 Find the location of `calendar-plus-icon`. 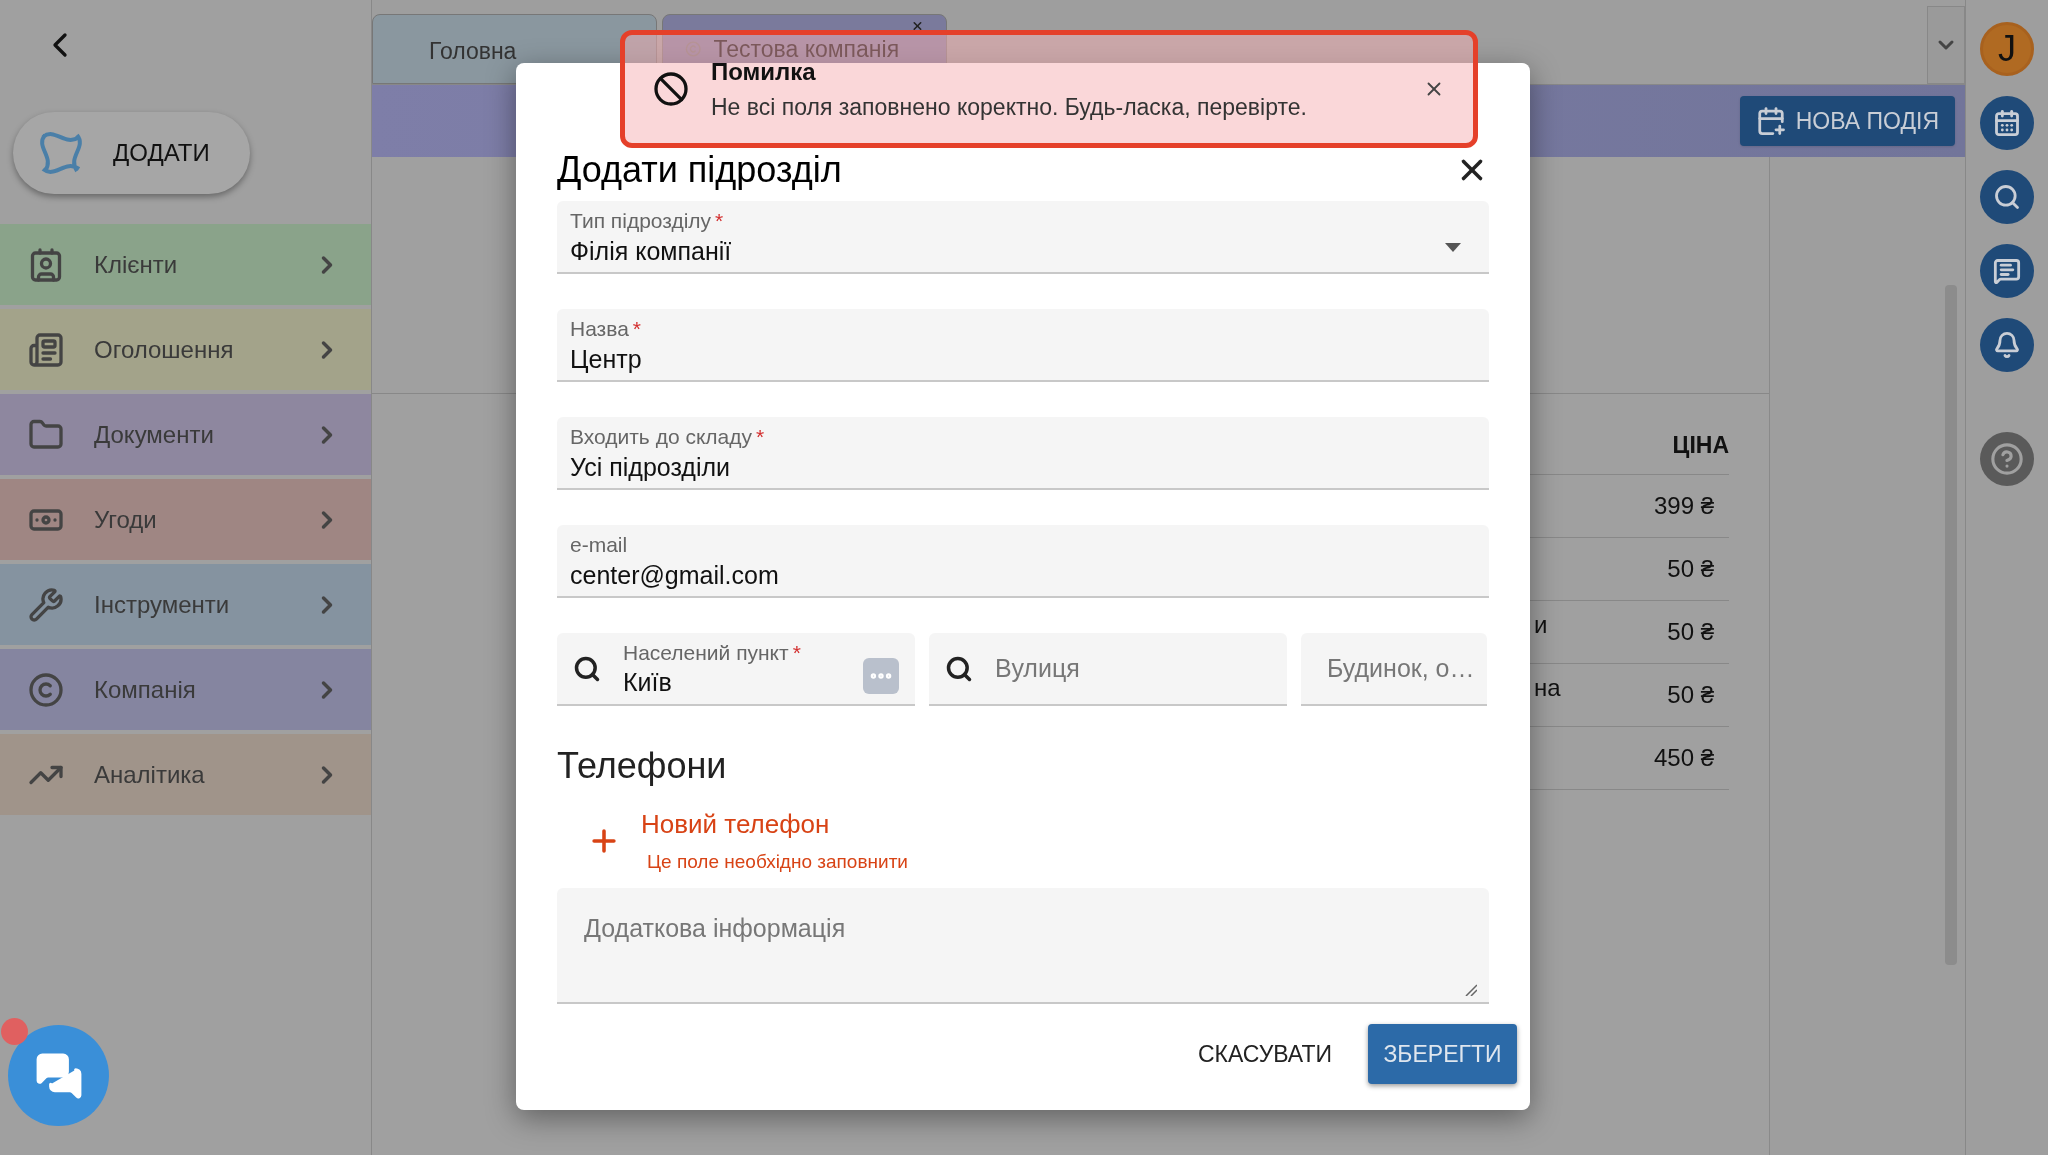

calendar-plus-icon is located at coordinates (1770, 121).